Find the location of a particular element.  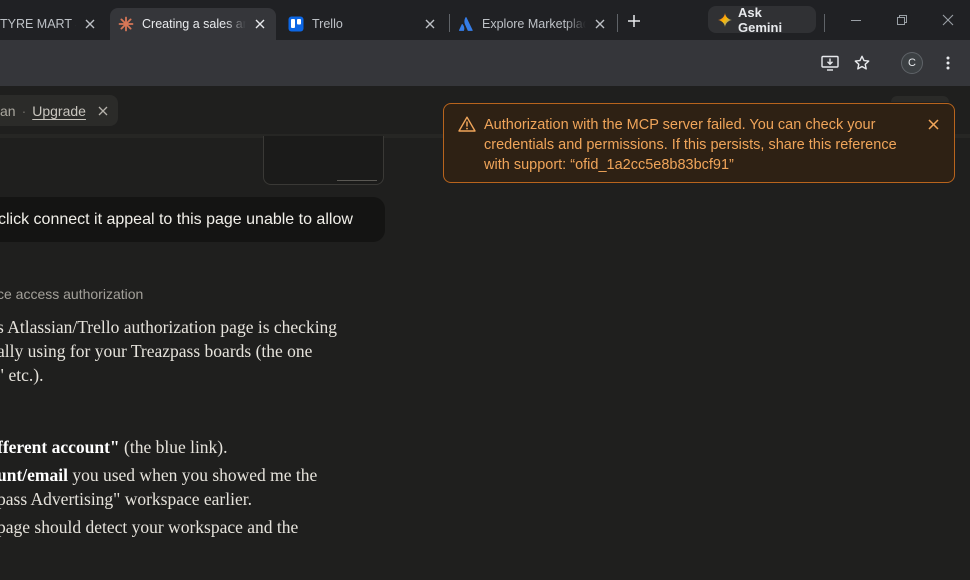

step-1: fferent account" (the blue link). is located at coordinates (114, 447).